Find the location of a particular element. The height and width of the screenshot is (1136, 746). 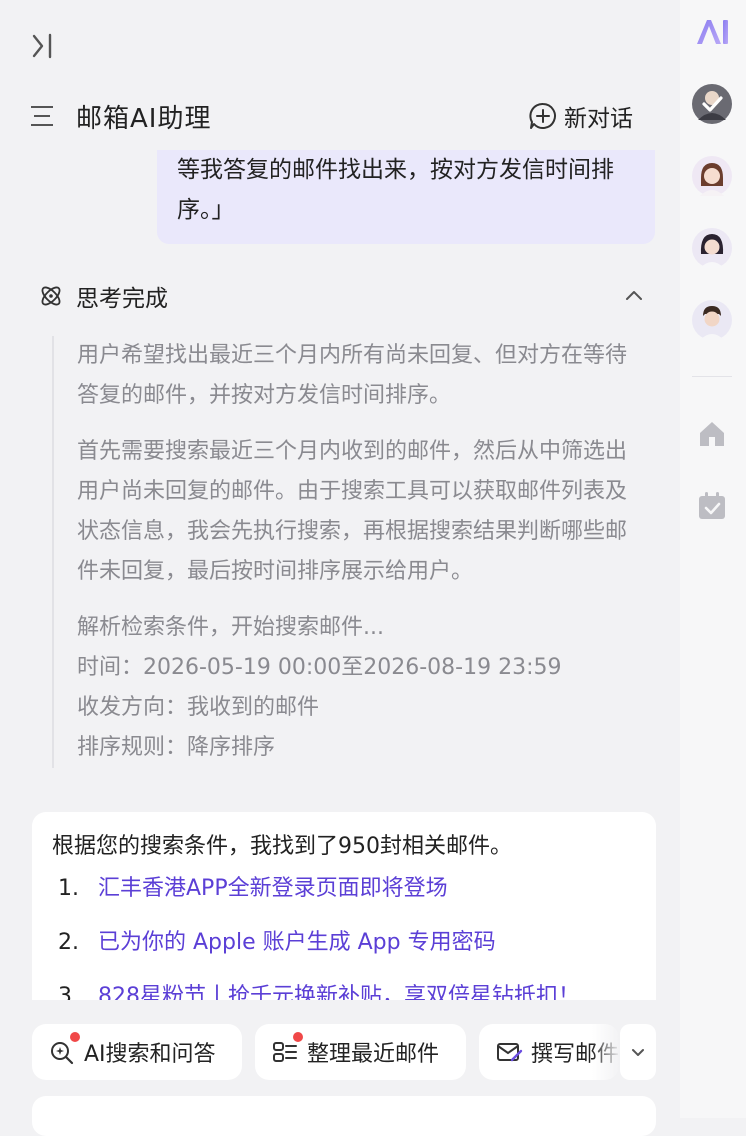

more-actions-button is located at coordinates (638, 1052).